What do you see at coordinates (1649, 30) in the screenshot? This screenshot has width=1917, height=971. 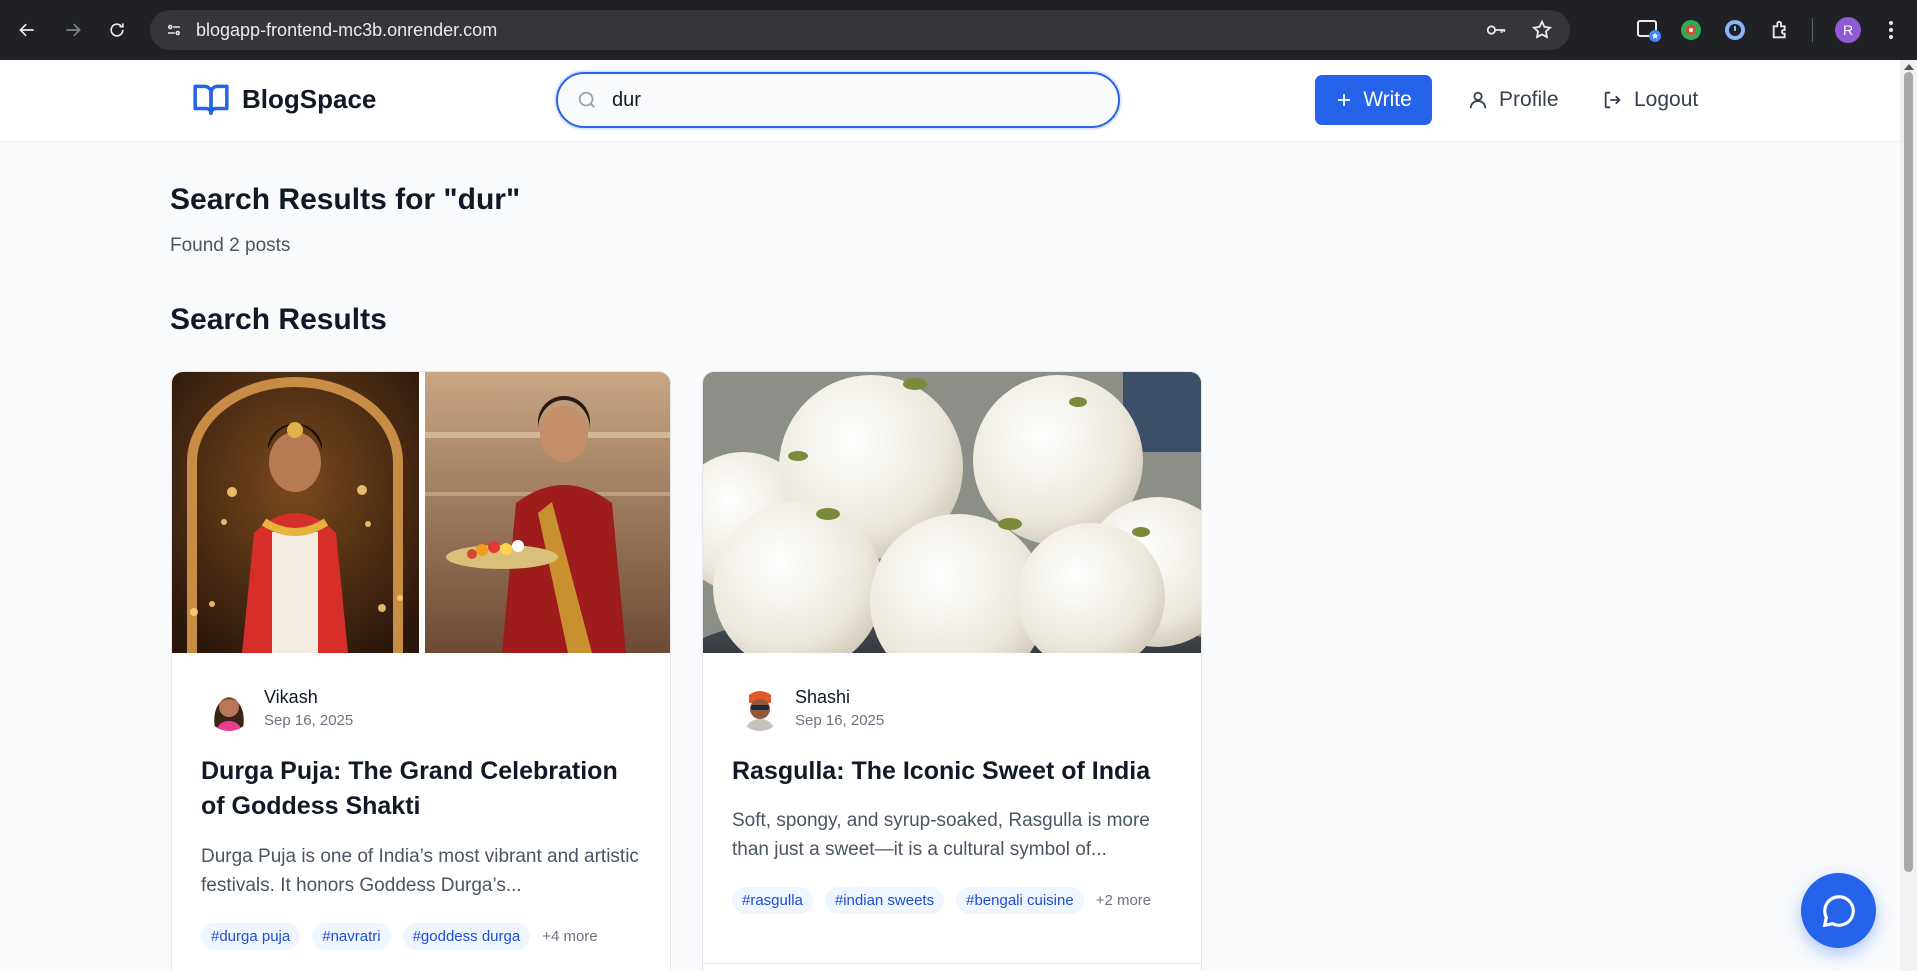 I see `tab-search-extension-icon` at bounding box center [1649, 30].